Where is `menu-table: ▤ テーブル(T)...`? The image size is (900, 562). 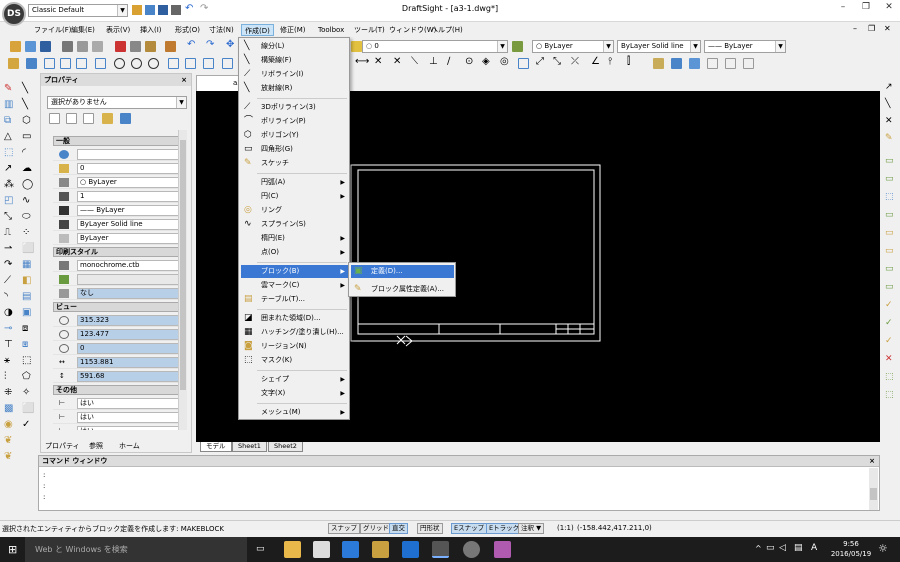
menu-table: ▤ テーブル(T)... is located at coordinates (294, 299).